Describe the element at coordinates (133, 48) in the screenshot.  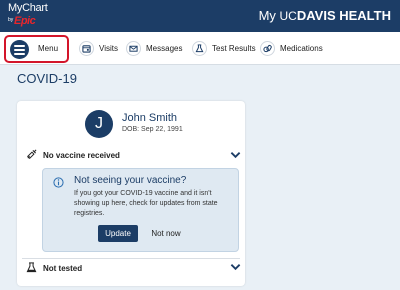
I see `envelope-icon` at that location.